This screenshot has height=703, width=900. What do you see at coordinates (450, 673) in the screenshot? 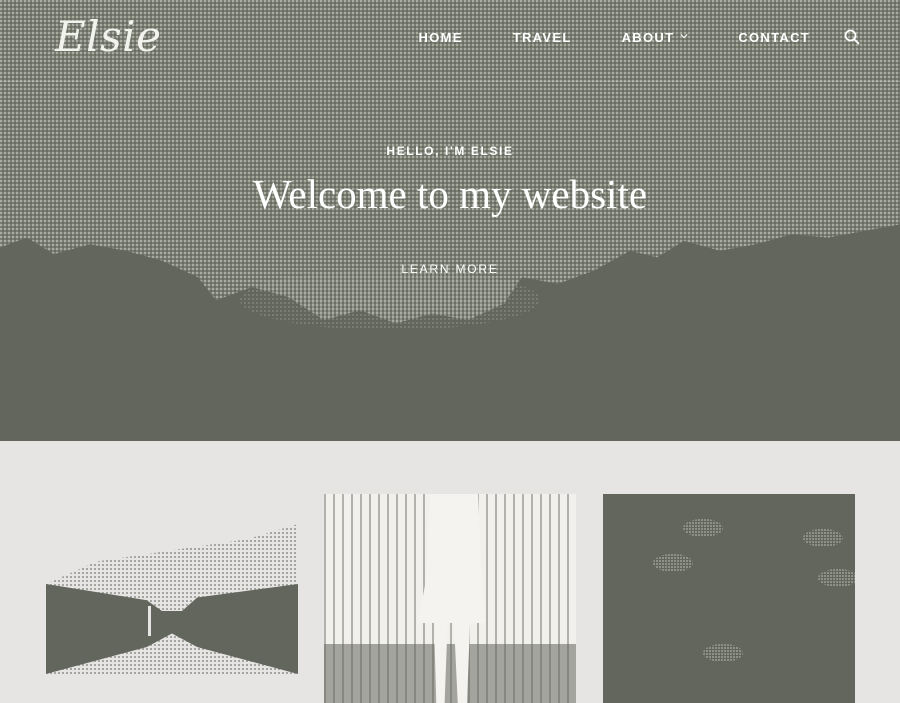
I see `card-image-wall` at bounding box center [450, 673].